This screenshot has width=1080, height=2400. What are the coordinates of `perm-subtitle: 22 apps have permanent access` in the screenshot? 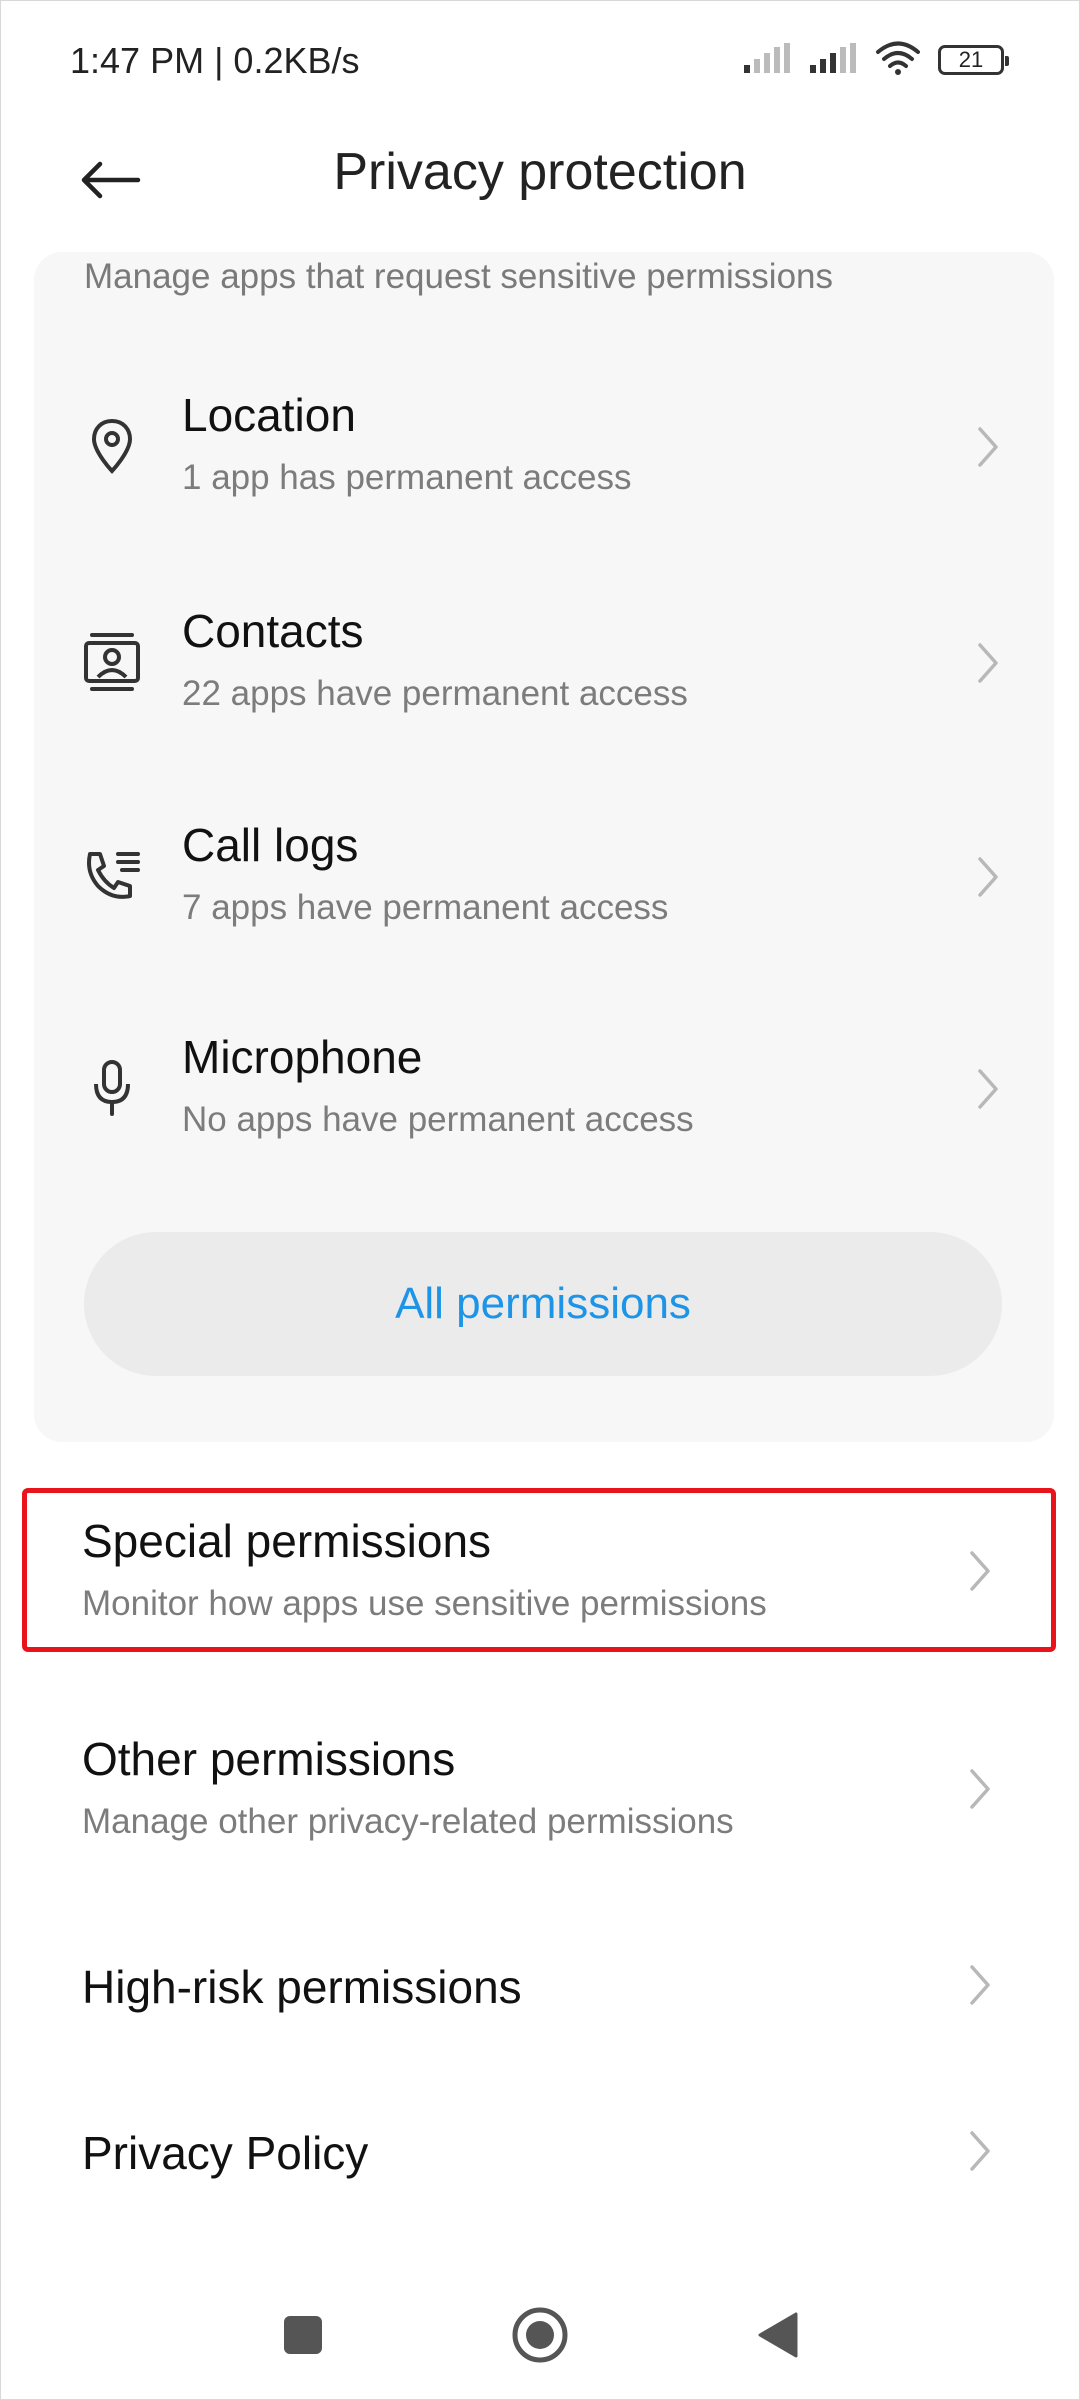 It's located at (435, 693).